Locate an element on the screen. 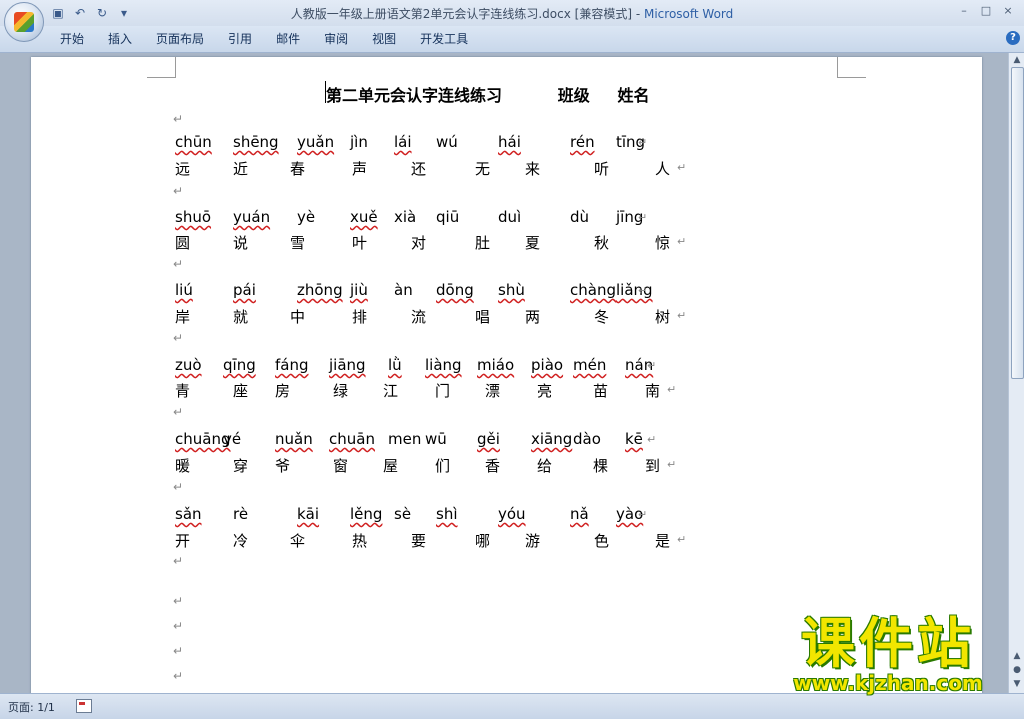 The image size is (1024, 719). hanzi-character: 两 is located at coordinates (533, 317).